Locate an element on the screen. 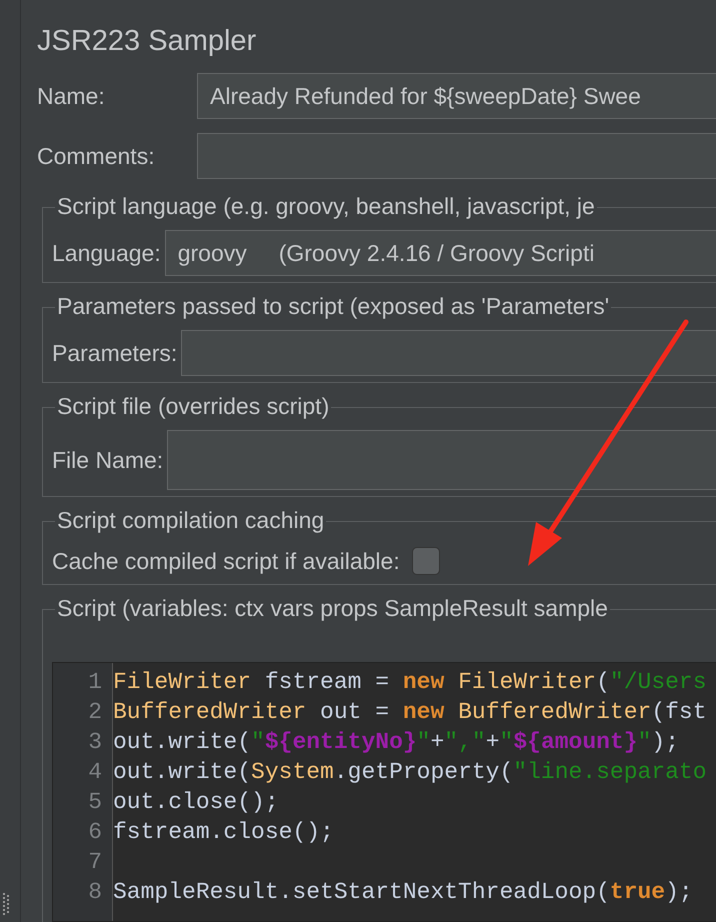  checkbox-label: Cache compiled script if available: is located at coordinates (226, 561).